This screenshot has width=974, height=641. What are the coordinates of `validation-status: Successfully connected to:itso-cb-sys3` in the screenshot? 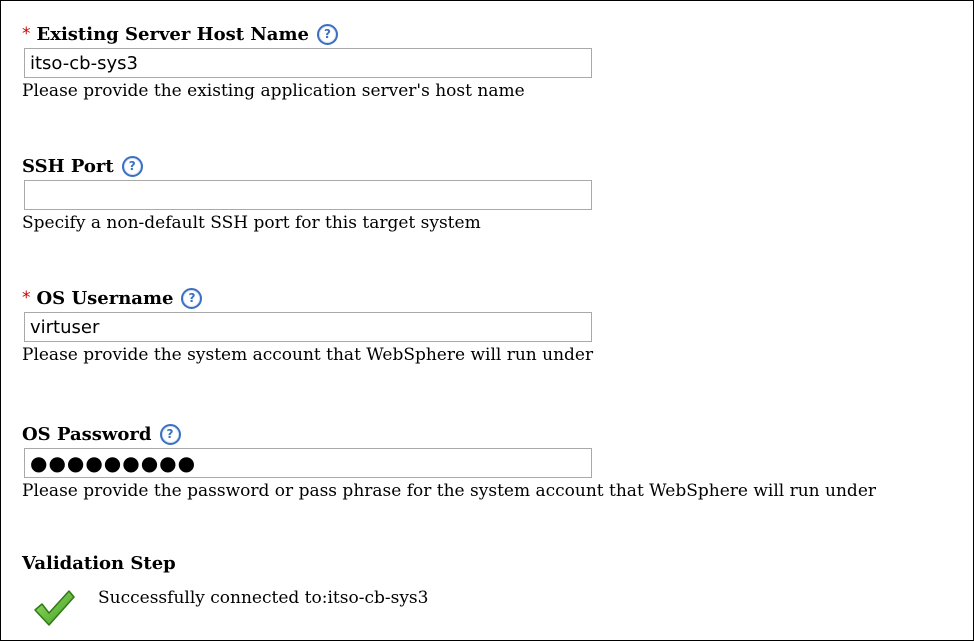 It's located at (230, 608).